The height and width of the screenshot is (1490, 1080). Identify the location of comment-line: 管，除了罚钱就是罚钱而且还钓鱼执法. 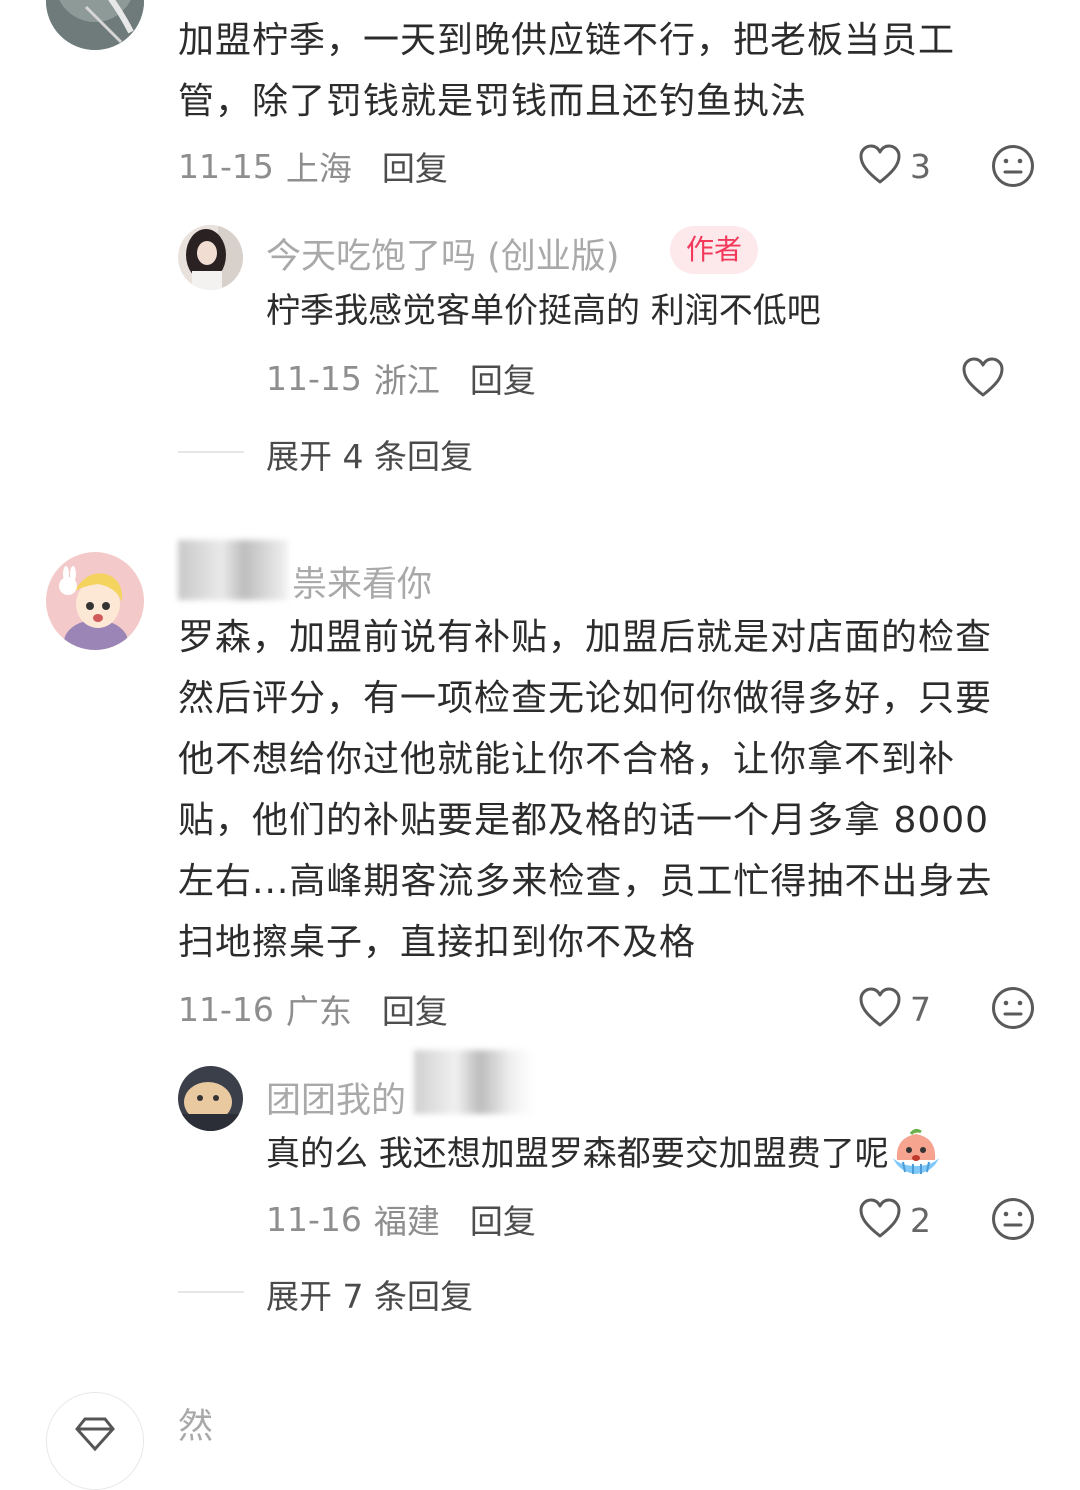
(493, 101).